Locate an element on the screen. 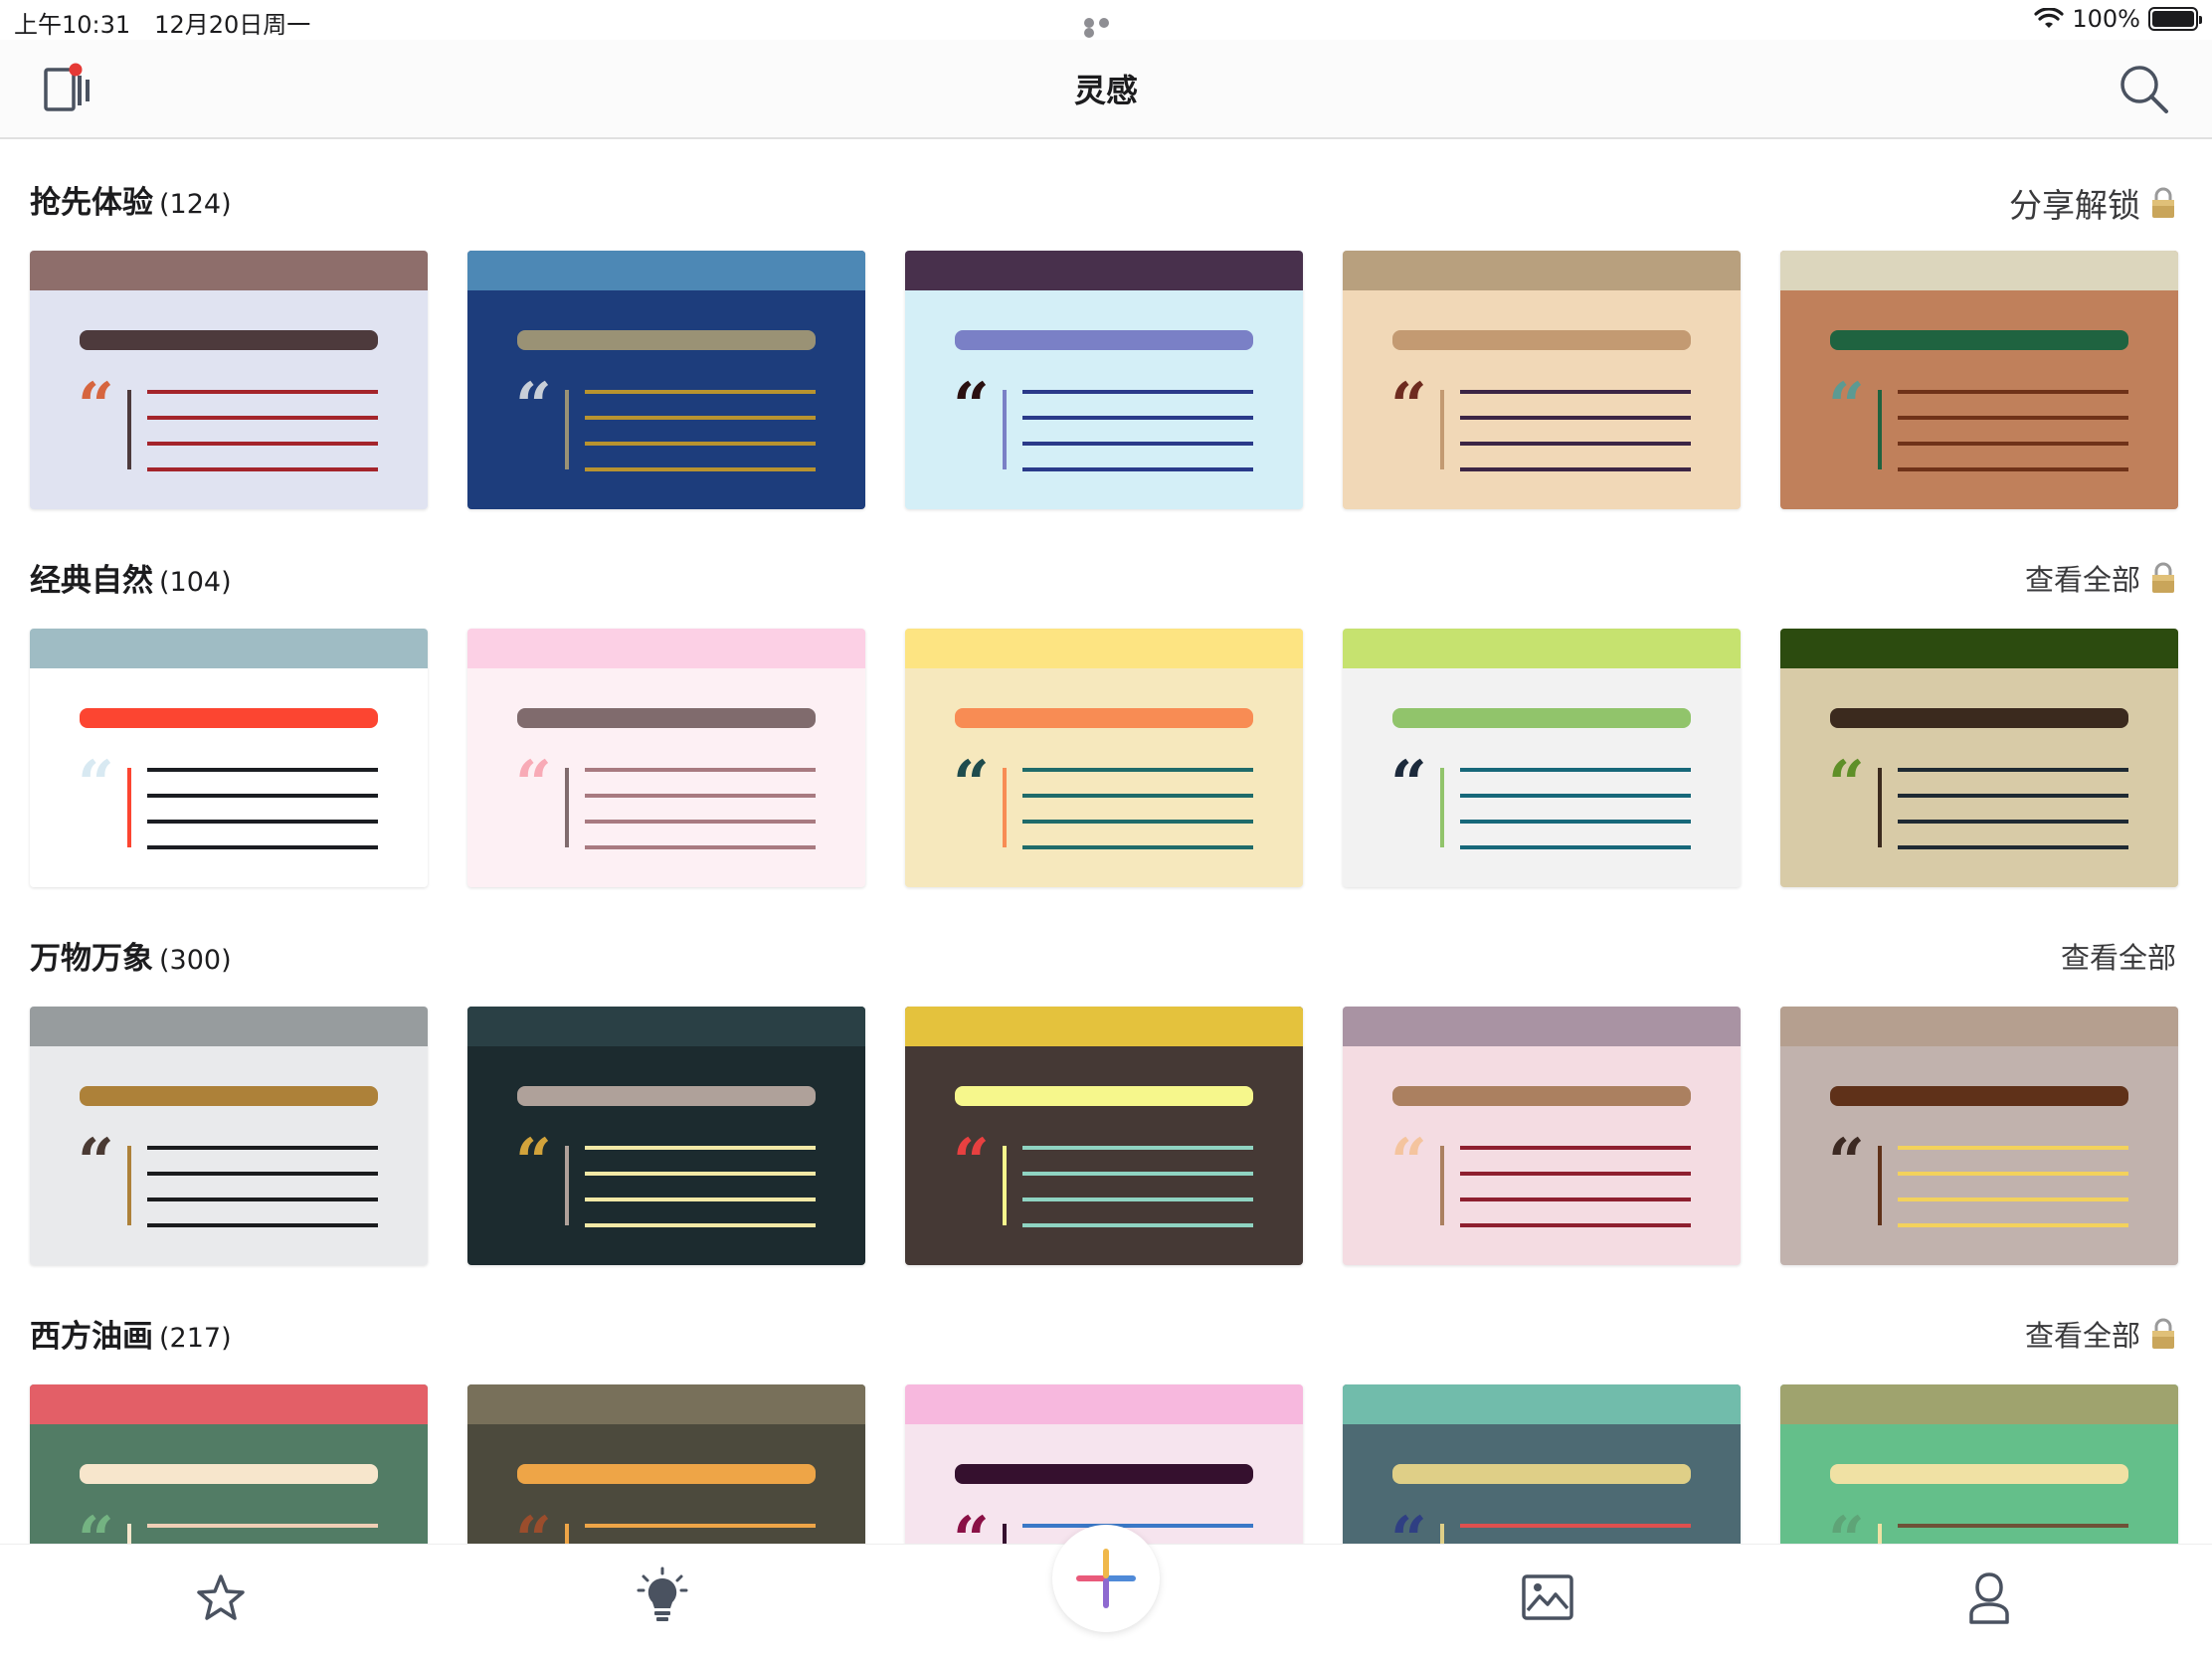 The image size is (2212, 1659). battery-icon is located at coordinates (2175, 19).